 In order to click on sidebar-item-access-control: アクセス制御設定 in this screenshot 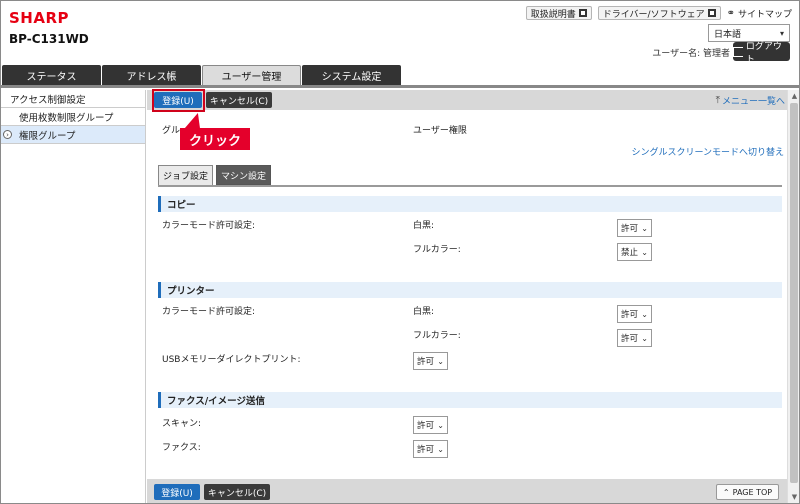, I will do `click(73, 99)`.